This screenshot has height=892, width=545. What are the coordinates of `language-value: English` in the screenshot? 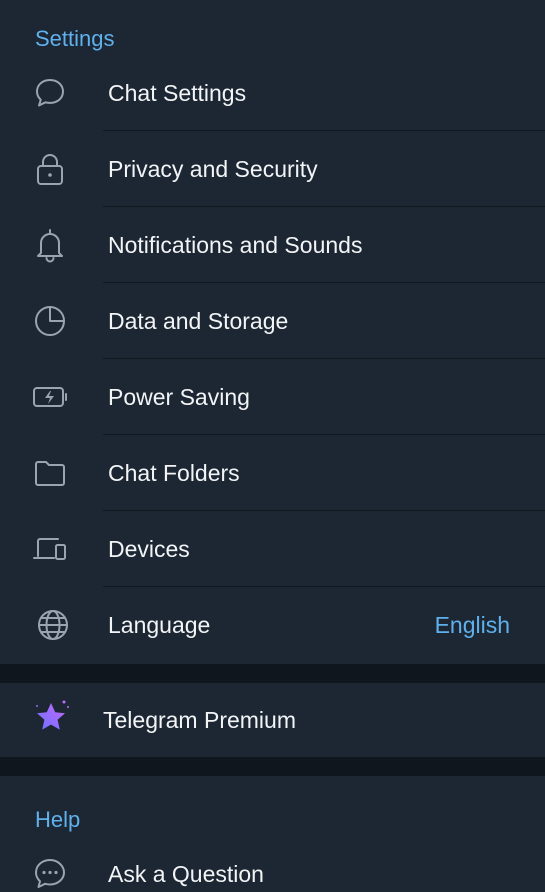 It's located at (472, 625).